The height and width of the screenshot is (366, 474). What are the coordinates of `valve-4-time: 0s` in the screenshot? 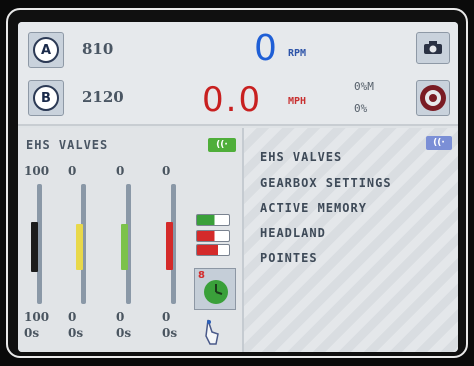 It's located at (170, 333).